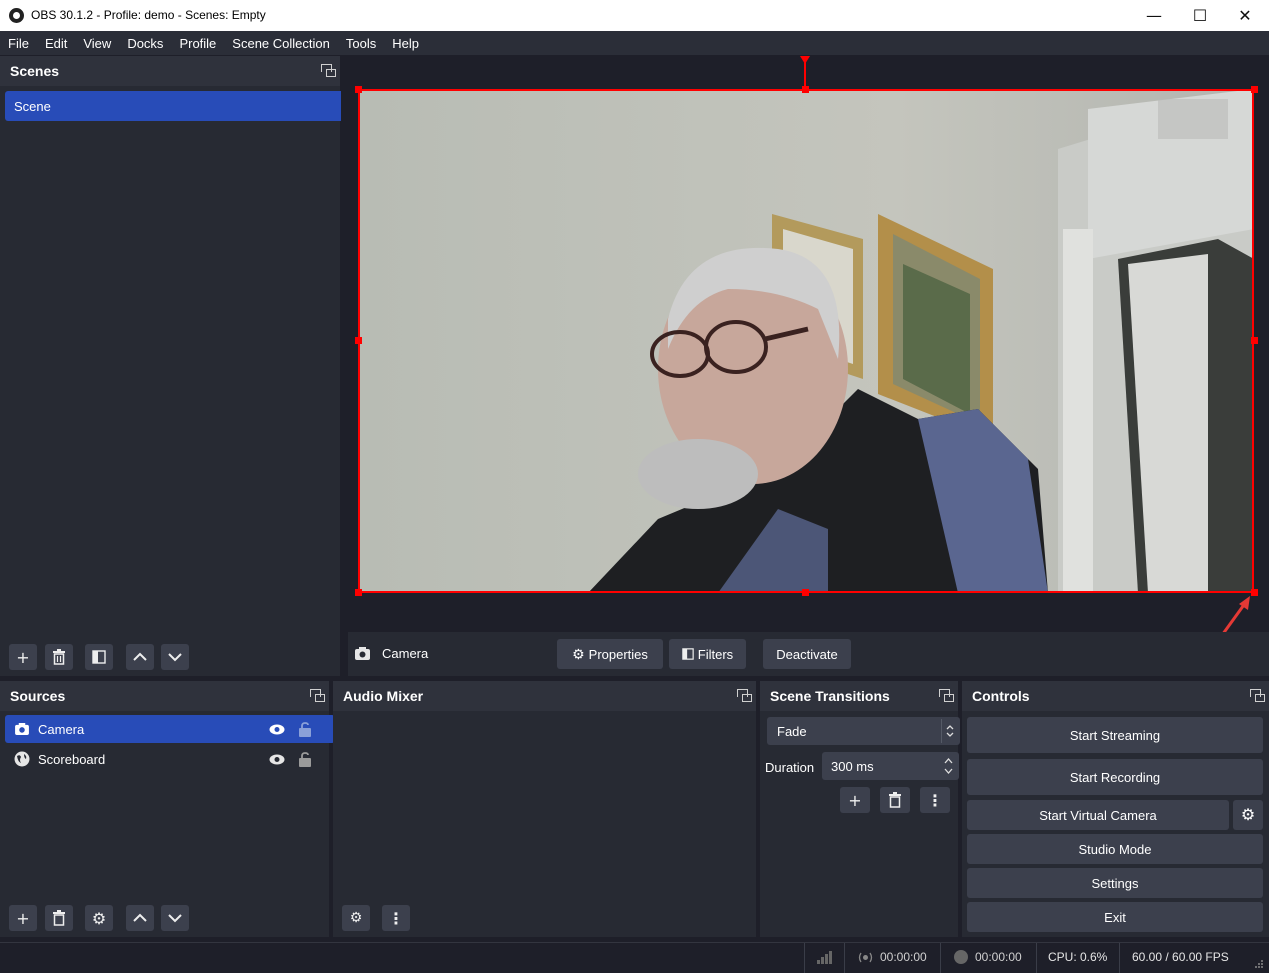  Describe the element at coordinates (383, 696) in the screenshot. I see `audio-mixer-dock-title: Audio Mixer` at that location.